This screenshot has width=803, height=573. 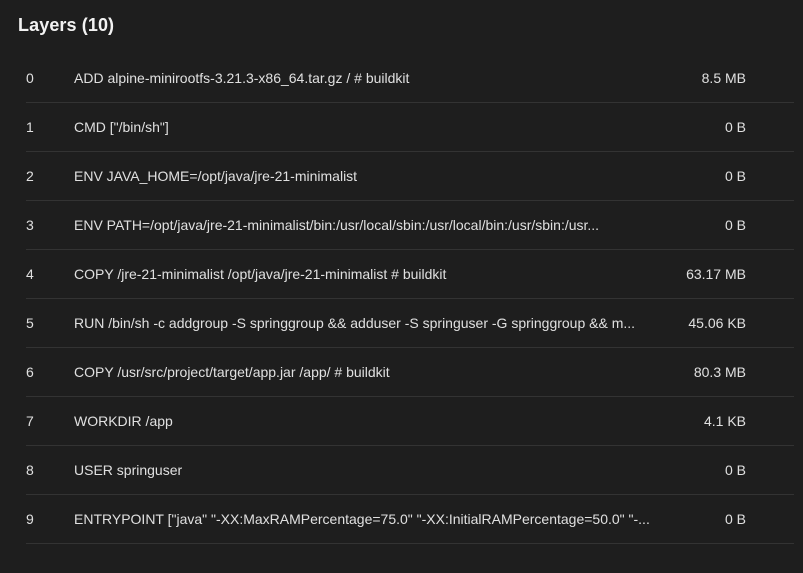 What do you see at coordinates (123, 421) in the screenshot?
I see `layer-command: WORKDIR /app` at bounding box center [123, 421].